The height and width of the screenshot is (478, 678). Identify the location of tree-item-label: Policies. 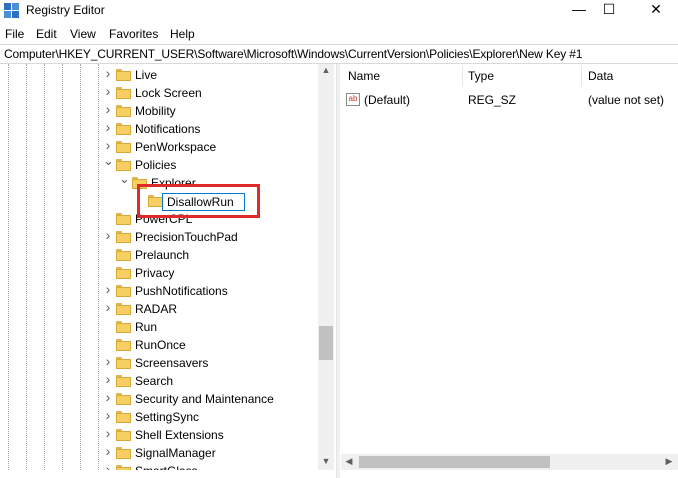
(156, 165).